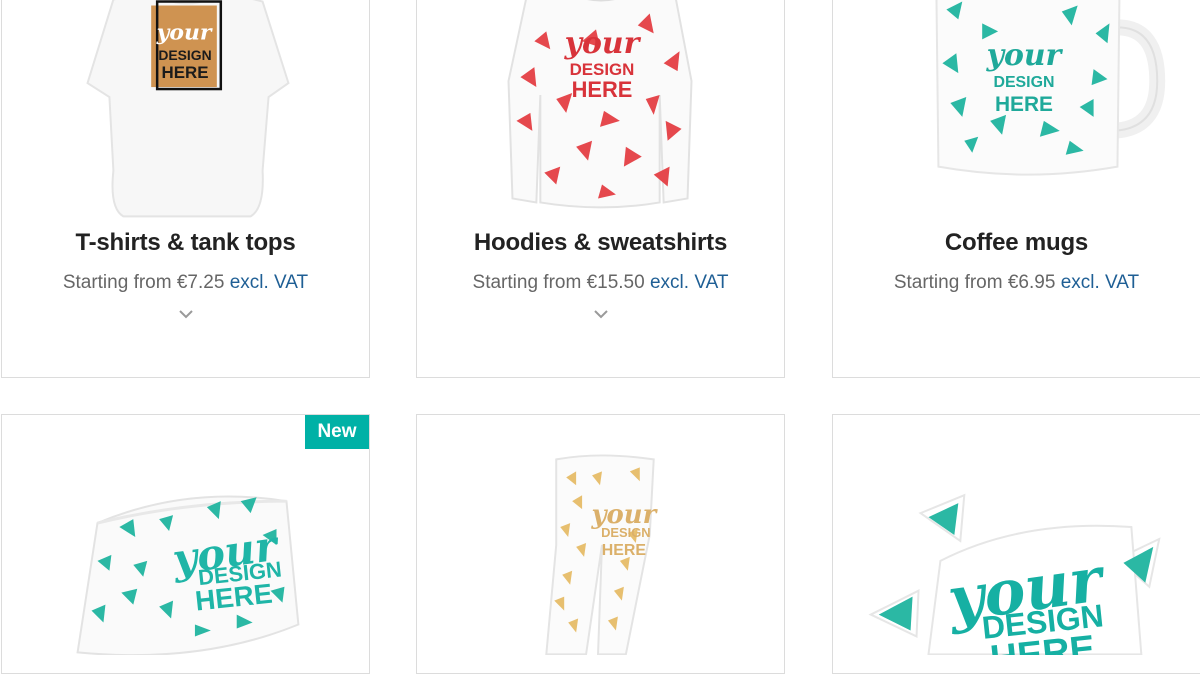 Image resolution: width=1200 pixels, height=674 pixels. I want to click on mug-mockup-image: your DESIGN HERE, so click(1050, 88).